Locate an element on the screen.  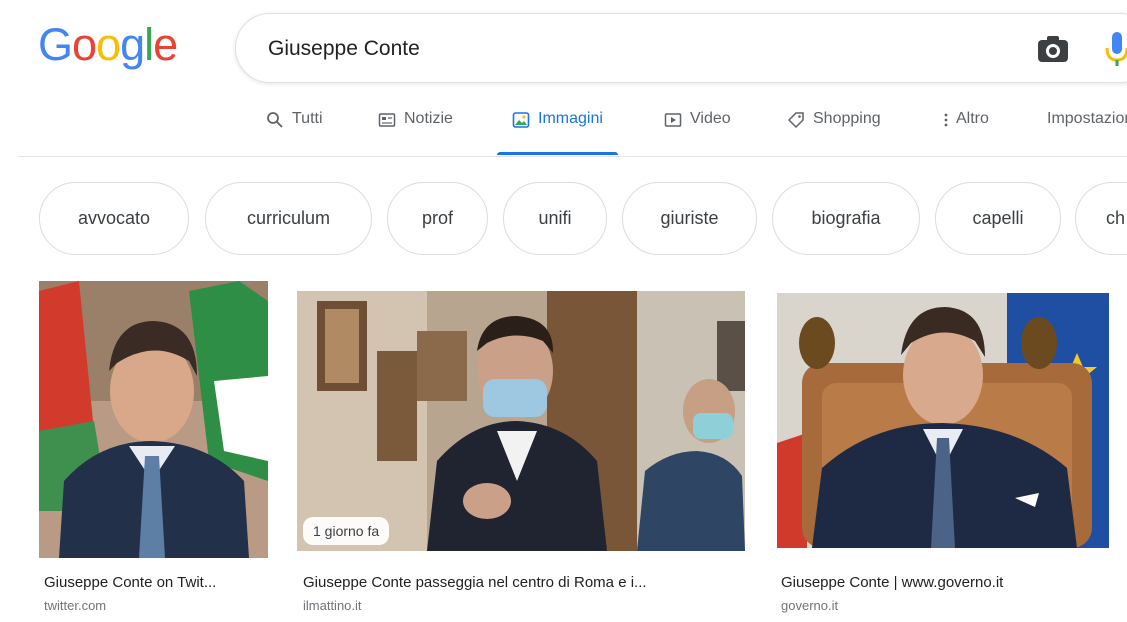
tab-label: Altro is located at coordinates (972, 118).